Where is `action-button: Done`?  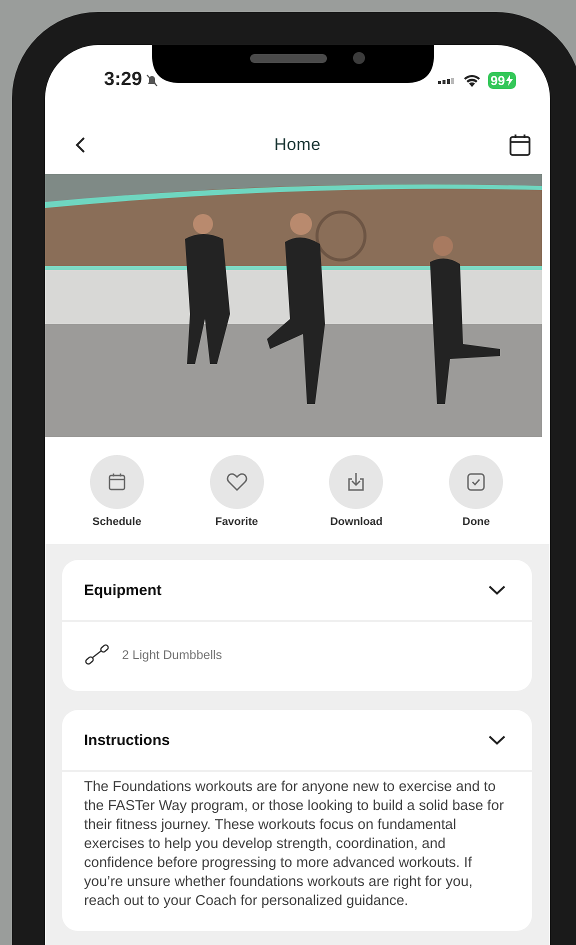
action-button: Done is located at coordinates (476, 491).